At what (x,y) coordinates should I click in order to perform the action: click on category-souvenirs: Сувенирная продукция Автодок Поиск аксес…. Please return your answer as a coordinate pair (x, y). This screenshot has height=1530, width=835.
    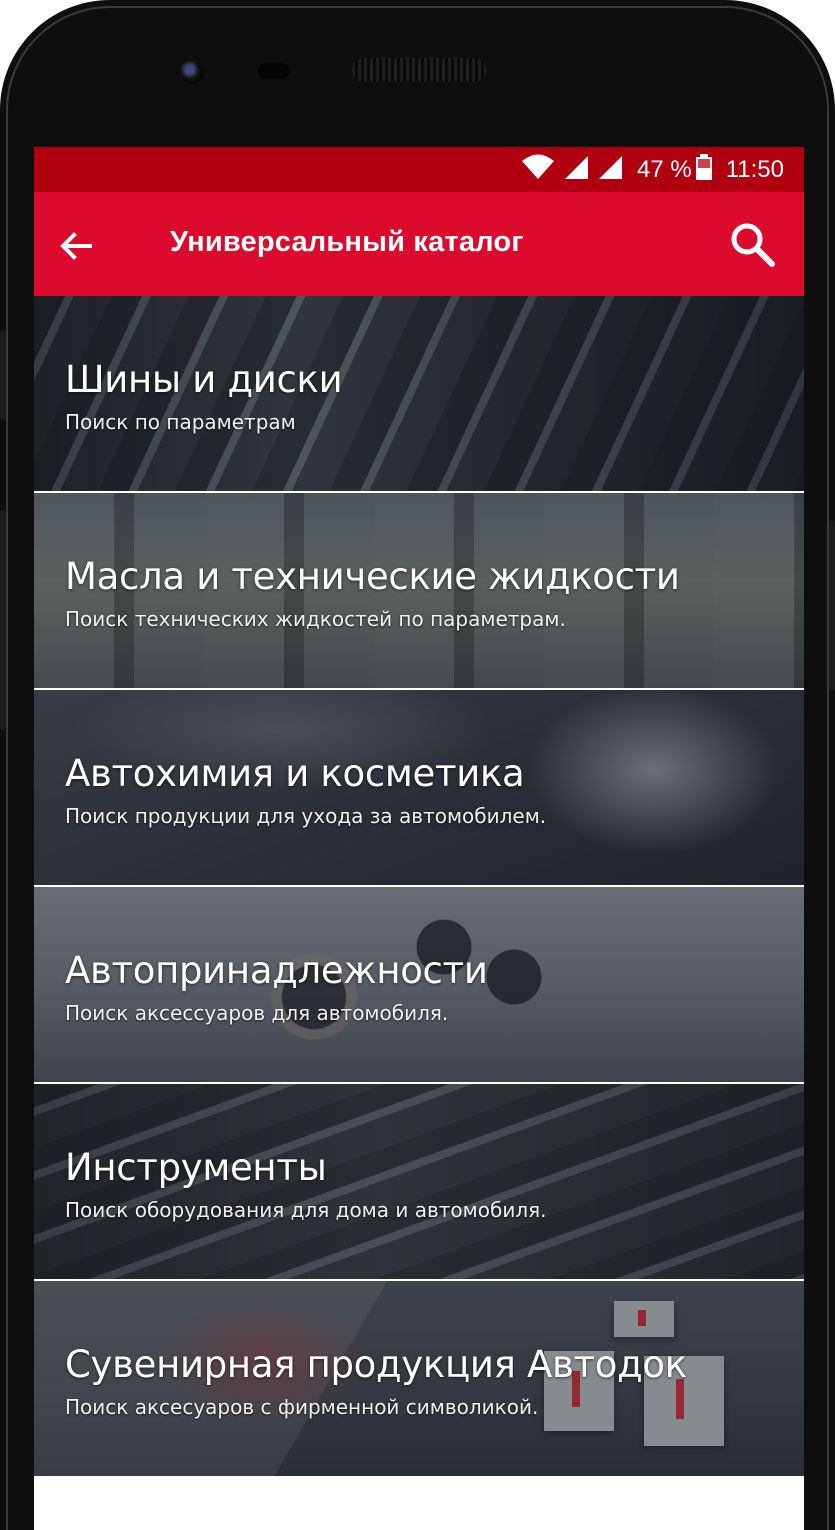
    Looking at the image, I should click on (419, 1378).